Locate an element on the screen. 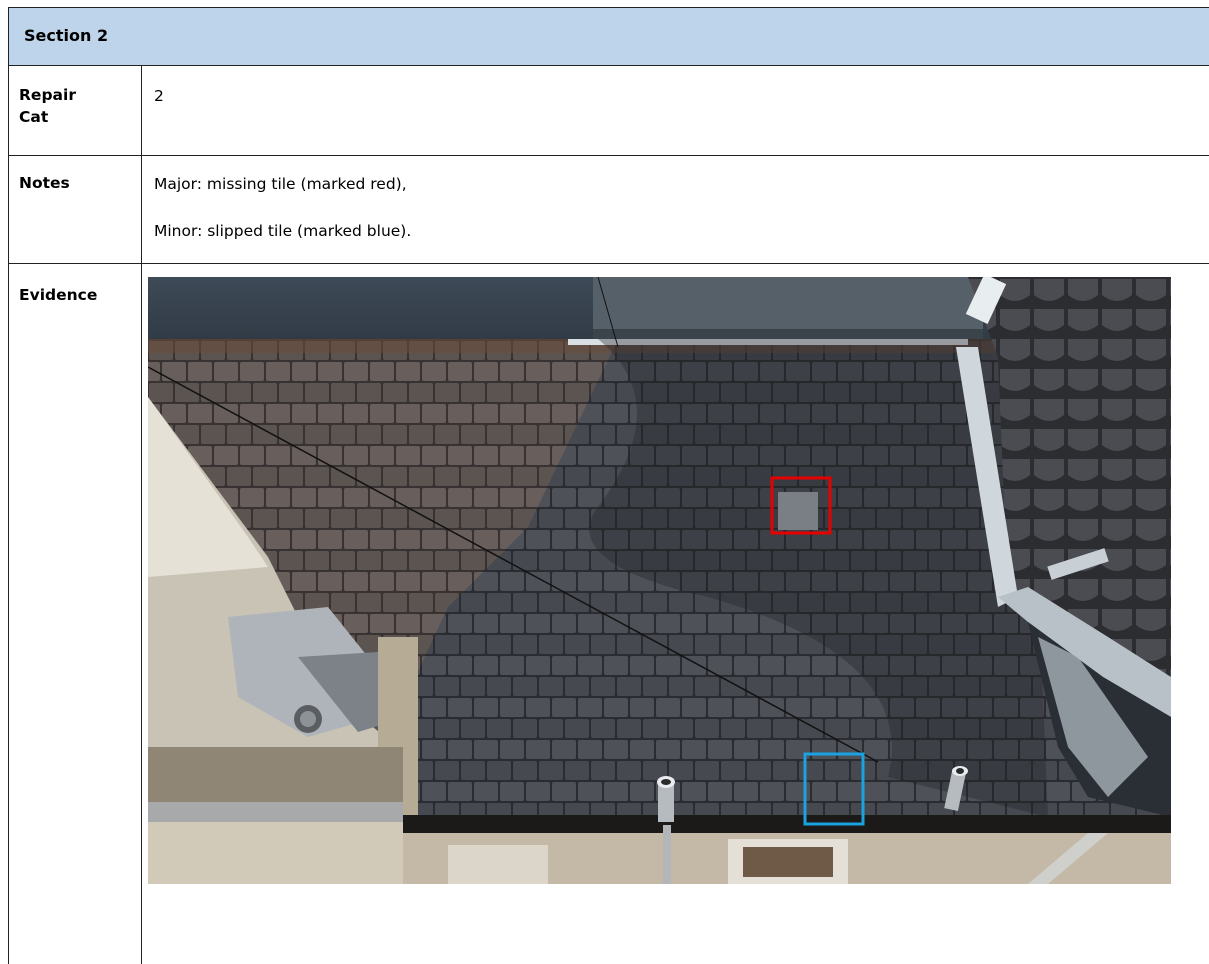 Image resolution: width=1209 pixels, height=964 pixels. evidence-label-cell: Evidence is located at coordinates (75, 614).